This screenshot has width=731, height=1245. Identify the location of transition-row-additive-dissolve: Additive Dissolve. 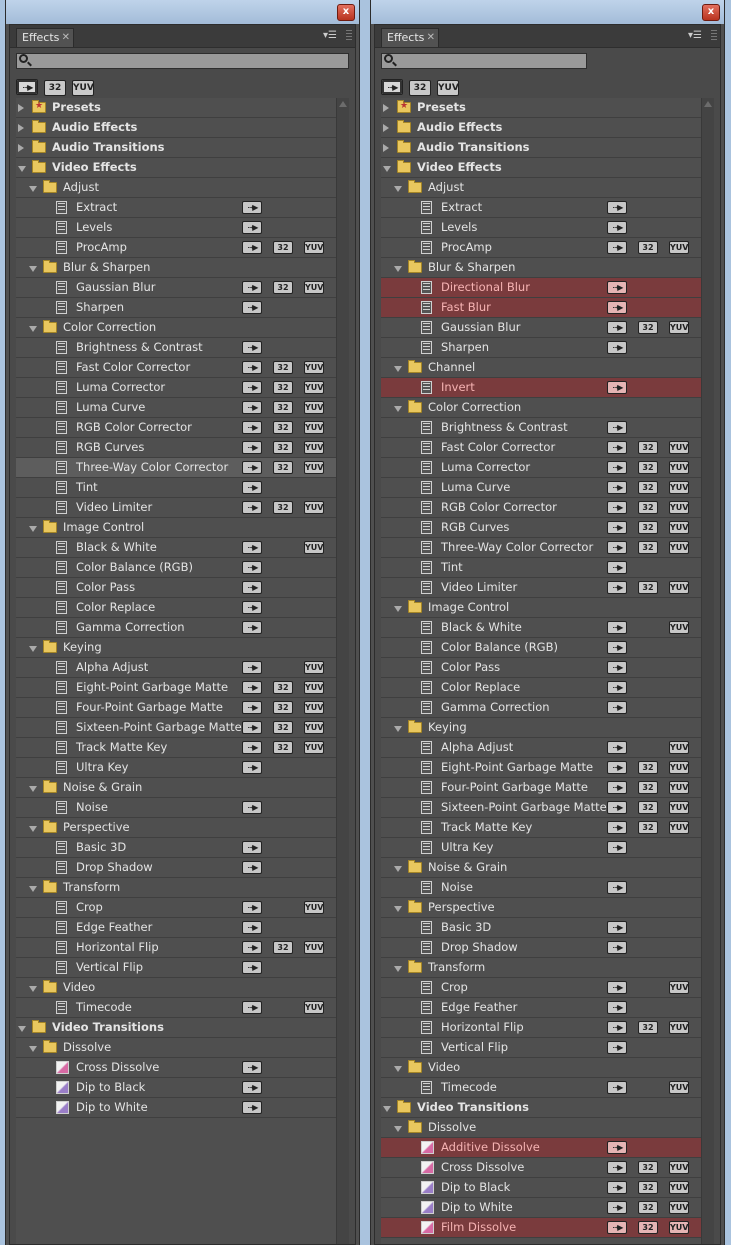
(541, 1148).